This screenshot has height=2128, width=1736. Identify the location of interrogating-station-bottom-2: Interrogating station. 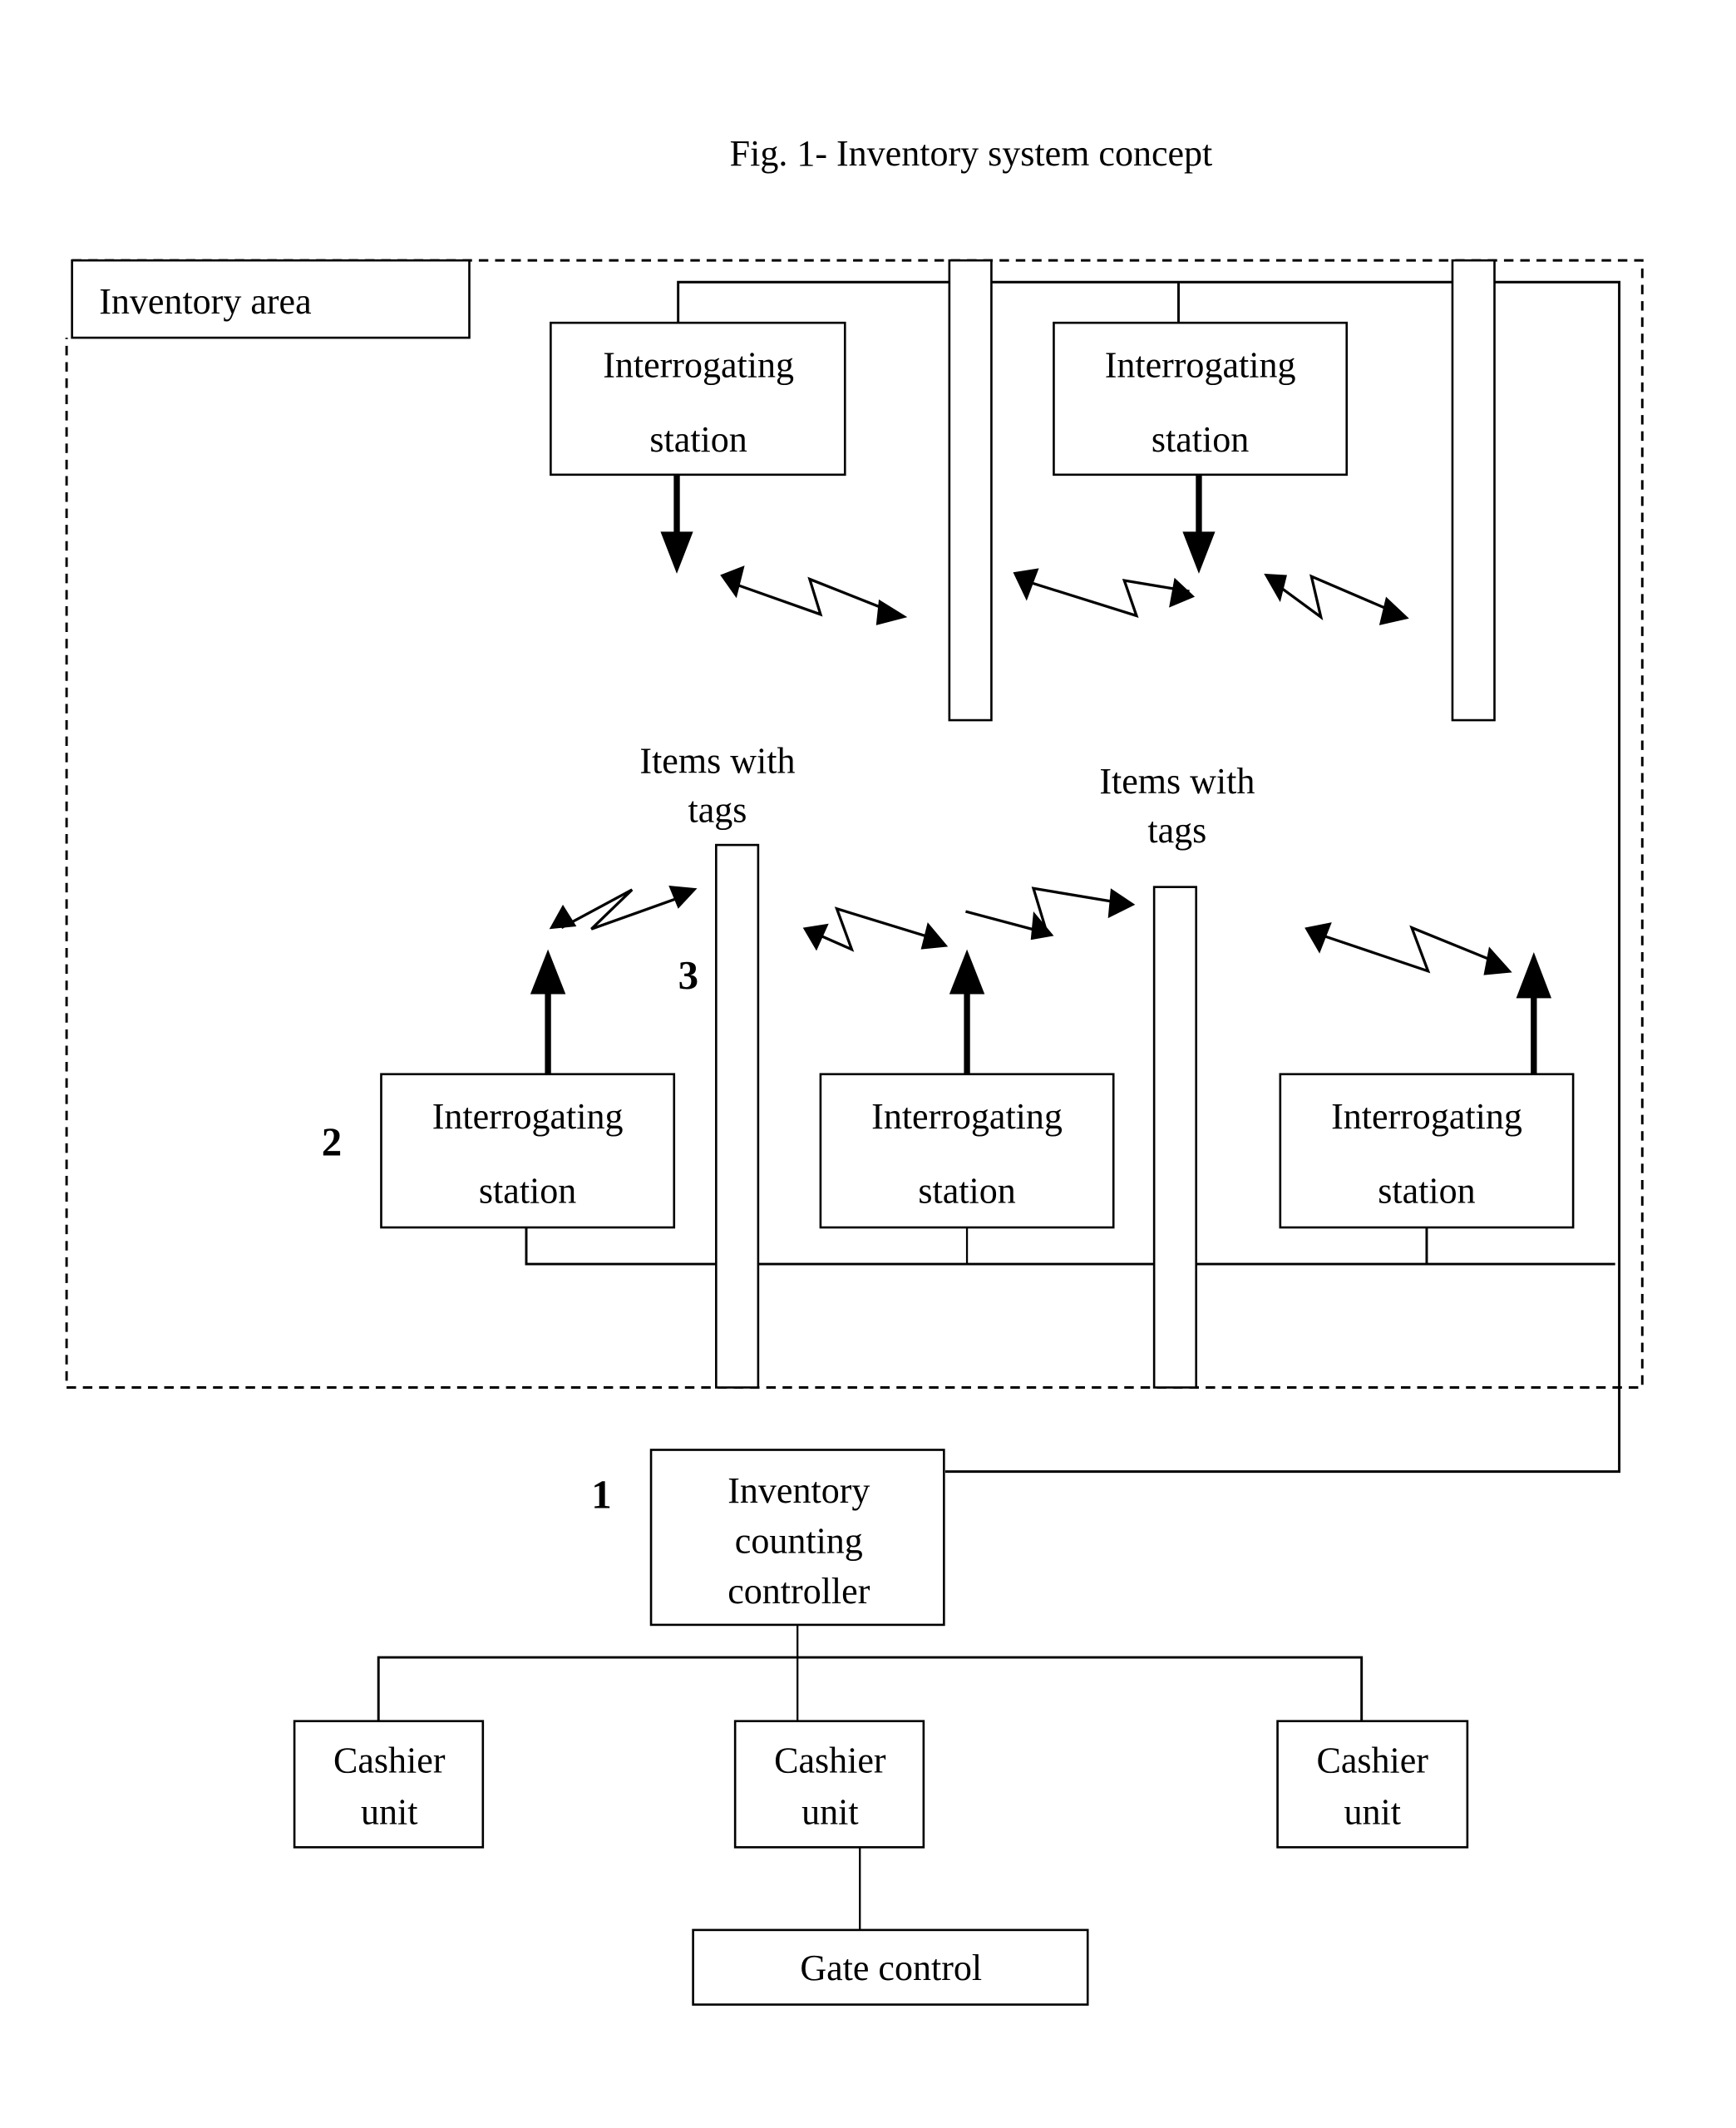
(967, 1151).